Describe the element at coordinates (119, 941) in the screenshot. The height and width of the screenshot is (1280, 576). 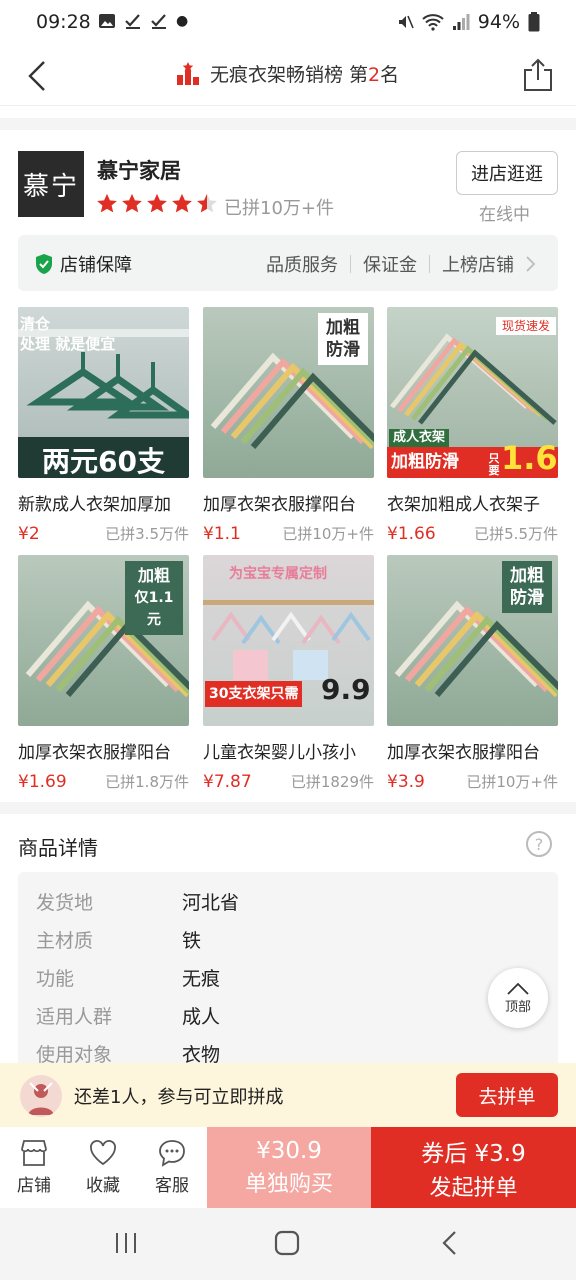
I see `detail-row: 主材质铁` at that location.